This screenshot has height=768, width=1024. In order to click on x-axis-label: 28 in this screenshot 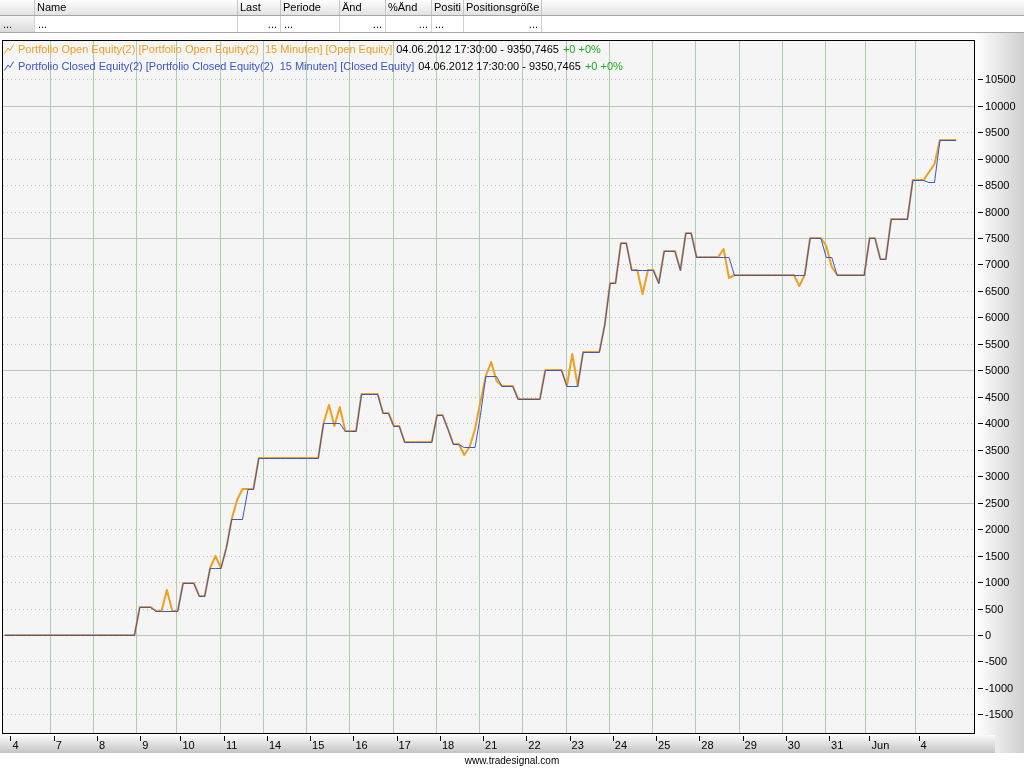, I will do `click(707, 745)`.